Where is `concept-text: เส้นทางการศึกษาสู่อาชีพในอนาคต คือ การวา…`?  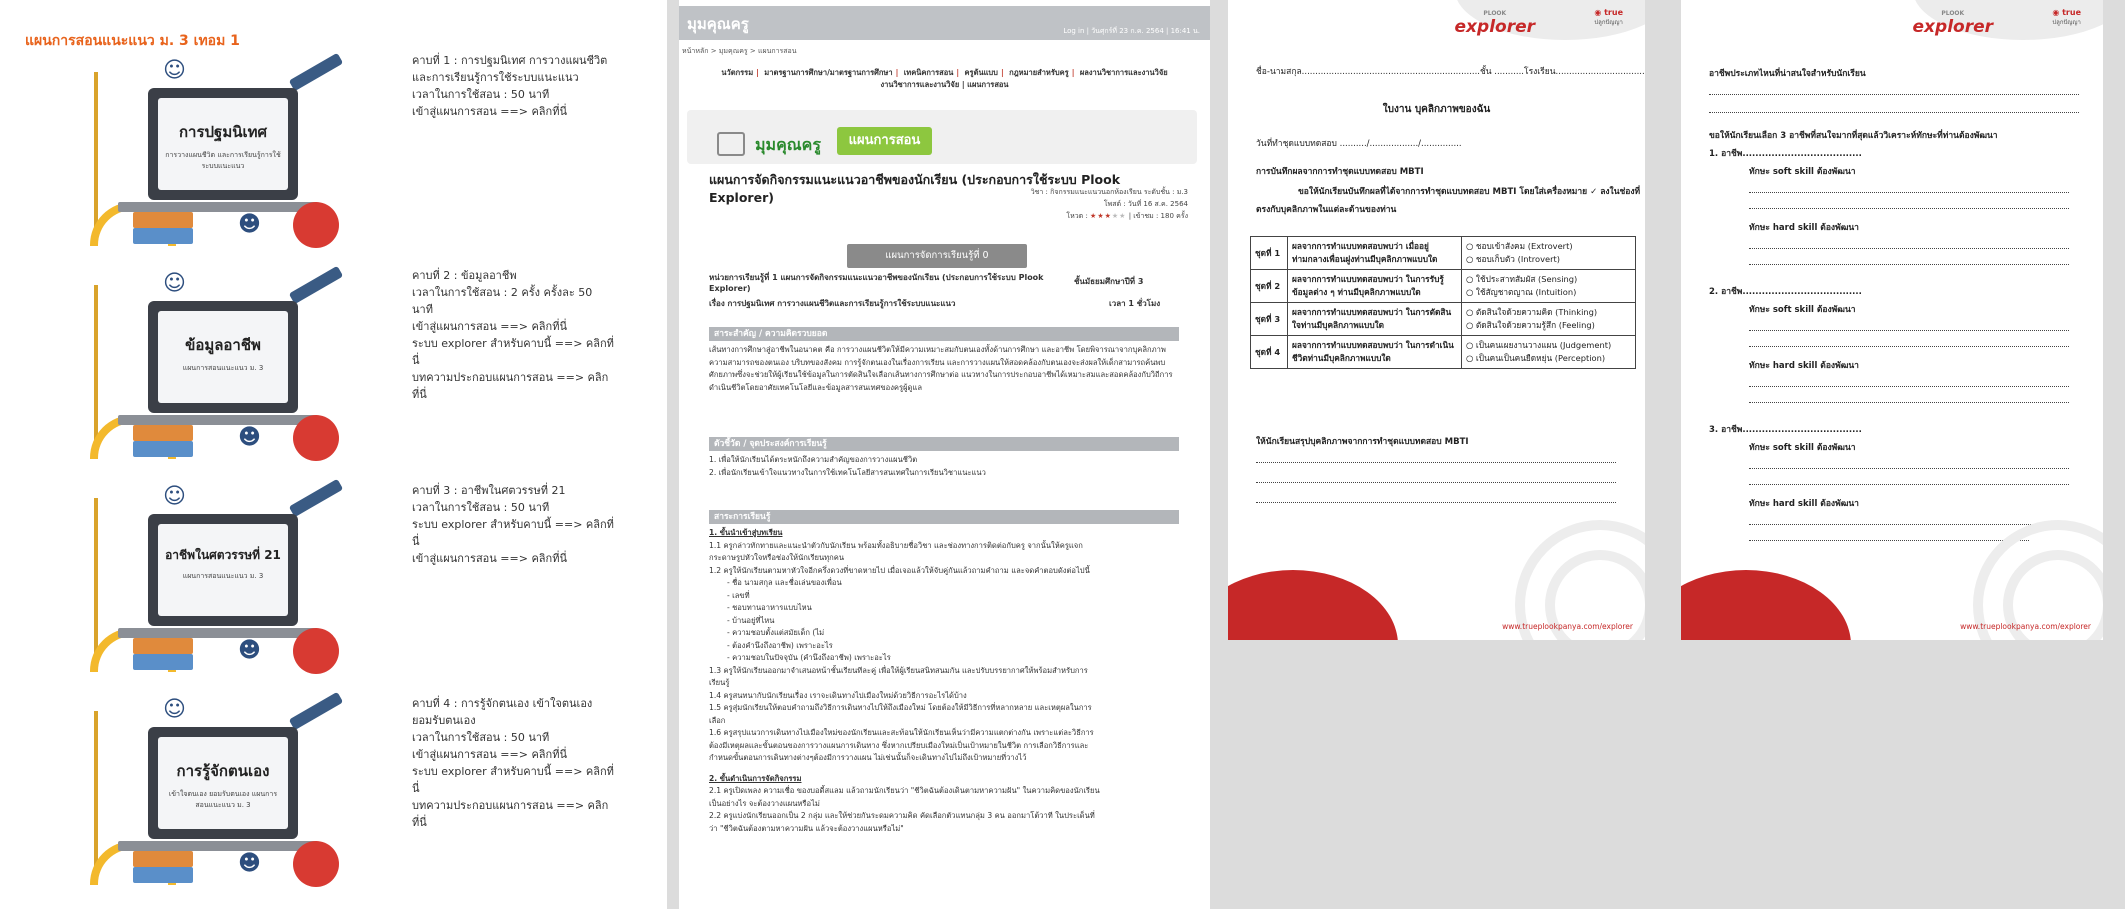 concept-text: เส้นทางการศึกษาสู่อาชีพในอนาคต คือ การวา… is located at coordinates (941, 368).